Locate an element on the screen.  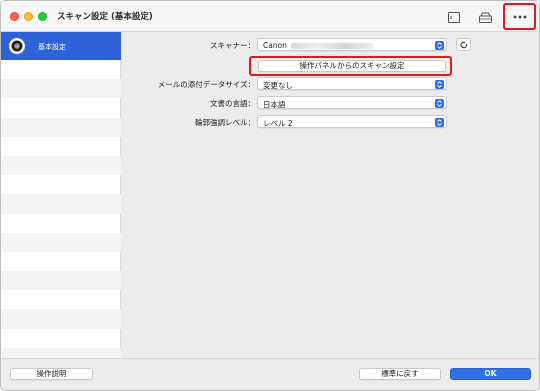
document-language-select: 日本語 is located at coordinates (352, 102).